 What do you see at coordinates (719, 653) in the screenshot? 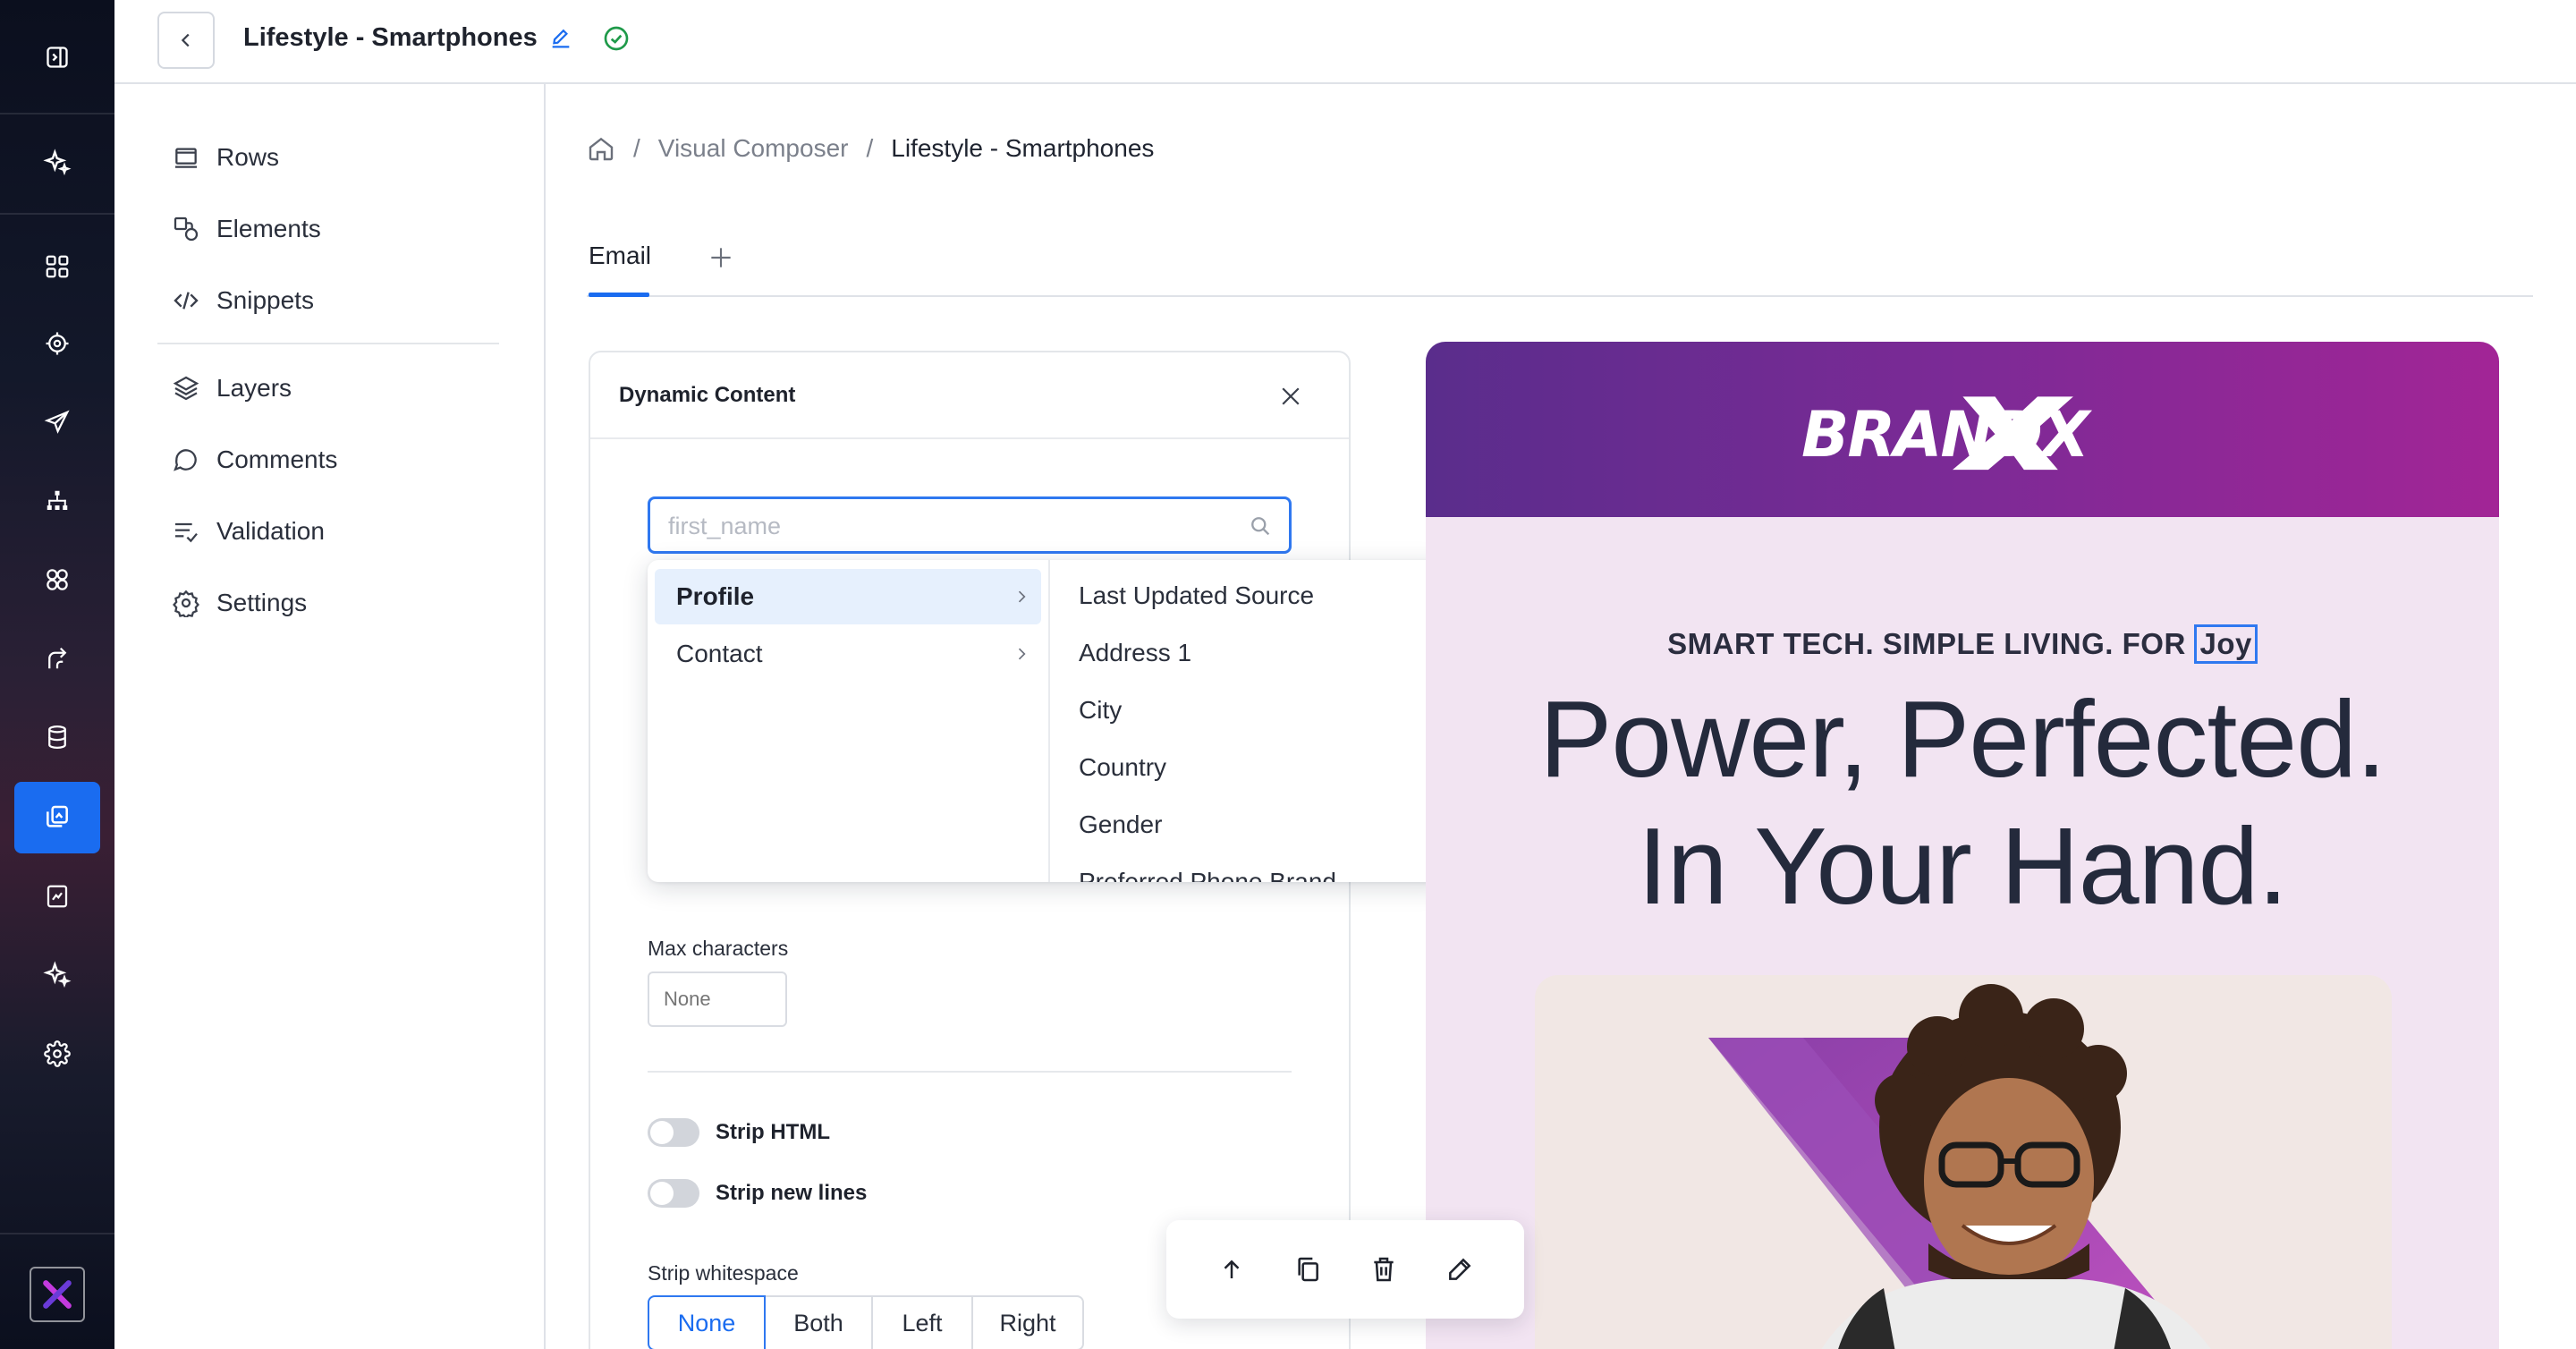
I see `category-label: Contact` at bounding box center [719, 653].